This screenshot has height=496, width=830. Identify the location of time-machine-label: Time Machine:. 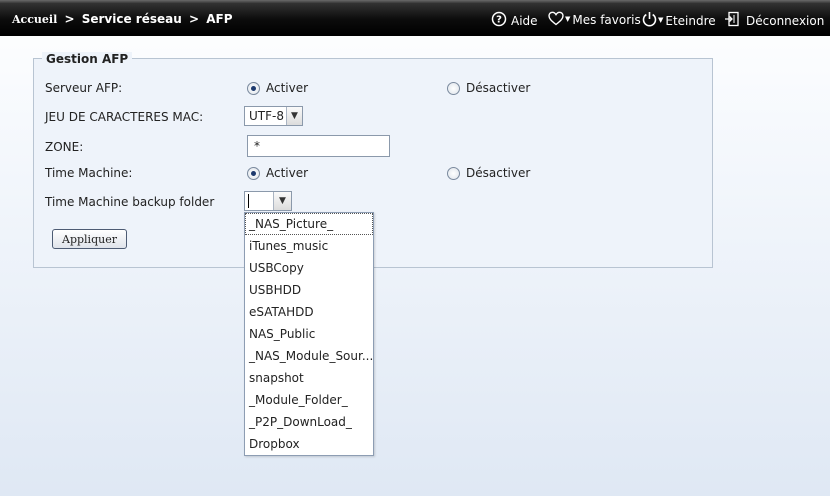
(89, 173).